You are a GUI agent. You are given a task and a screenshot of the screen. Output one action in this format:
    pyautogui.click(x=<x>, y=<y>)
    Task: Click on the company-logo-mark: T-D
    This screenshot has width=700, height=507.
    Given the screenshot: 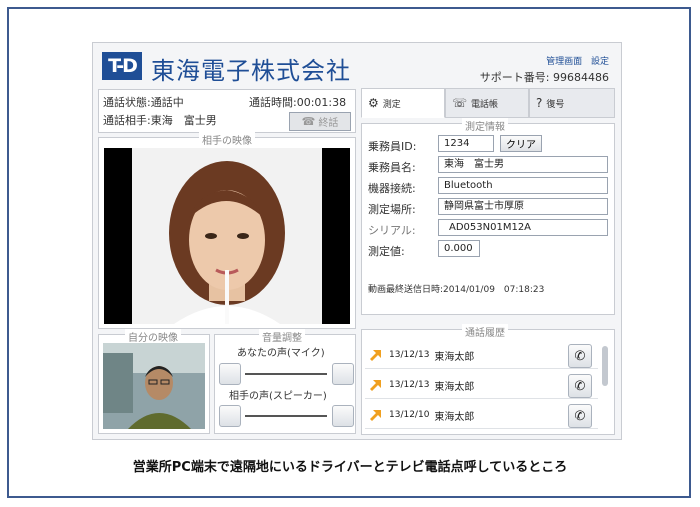 What is the action you would take?
    pyautogui.click(x=122, y=66)
    